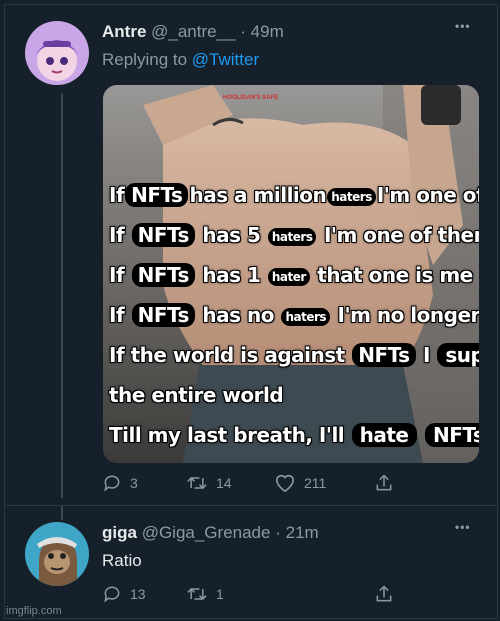 This screenshot has height=621, width=500. I want to click on timestamp: 21m, so click(302, 532).